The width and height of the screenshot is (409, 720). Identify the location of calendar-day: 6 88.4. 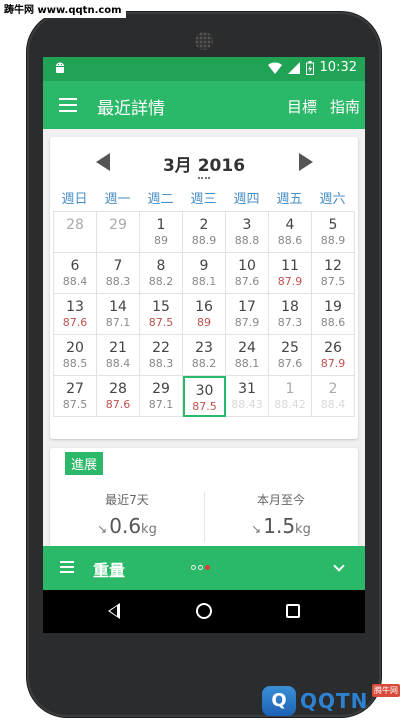
(75, 273).